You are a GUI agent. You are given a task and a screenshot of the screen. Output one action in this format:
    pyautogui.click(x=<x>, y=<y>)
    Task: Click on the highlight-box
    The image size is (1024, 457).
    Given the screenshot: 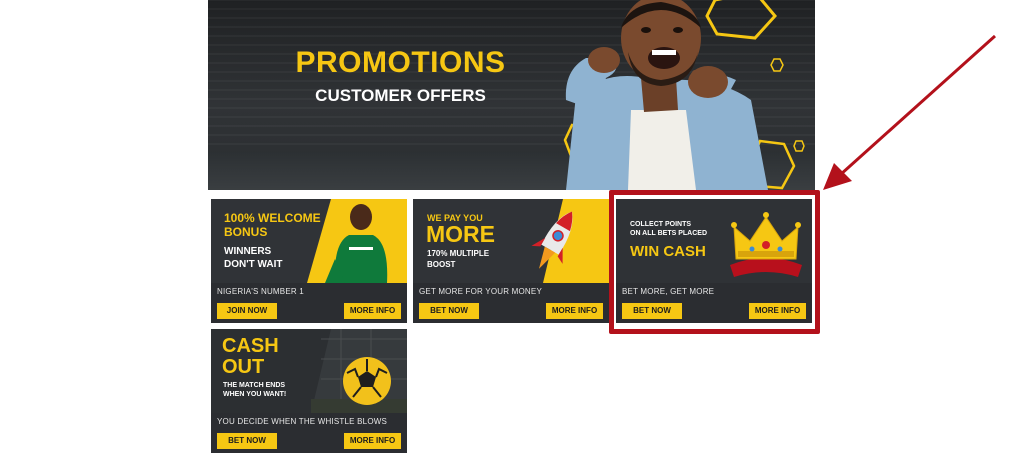 What is the action you would take?
    pyautogui.click(x=714, y=262)
    